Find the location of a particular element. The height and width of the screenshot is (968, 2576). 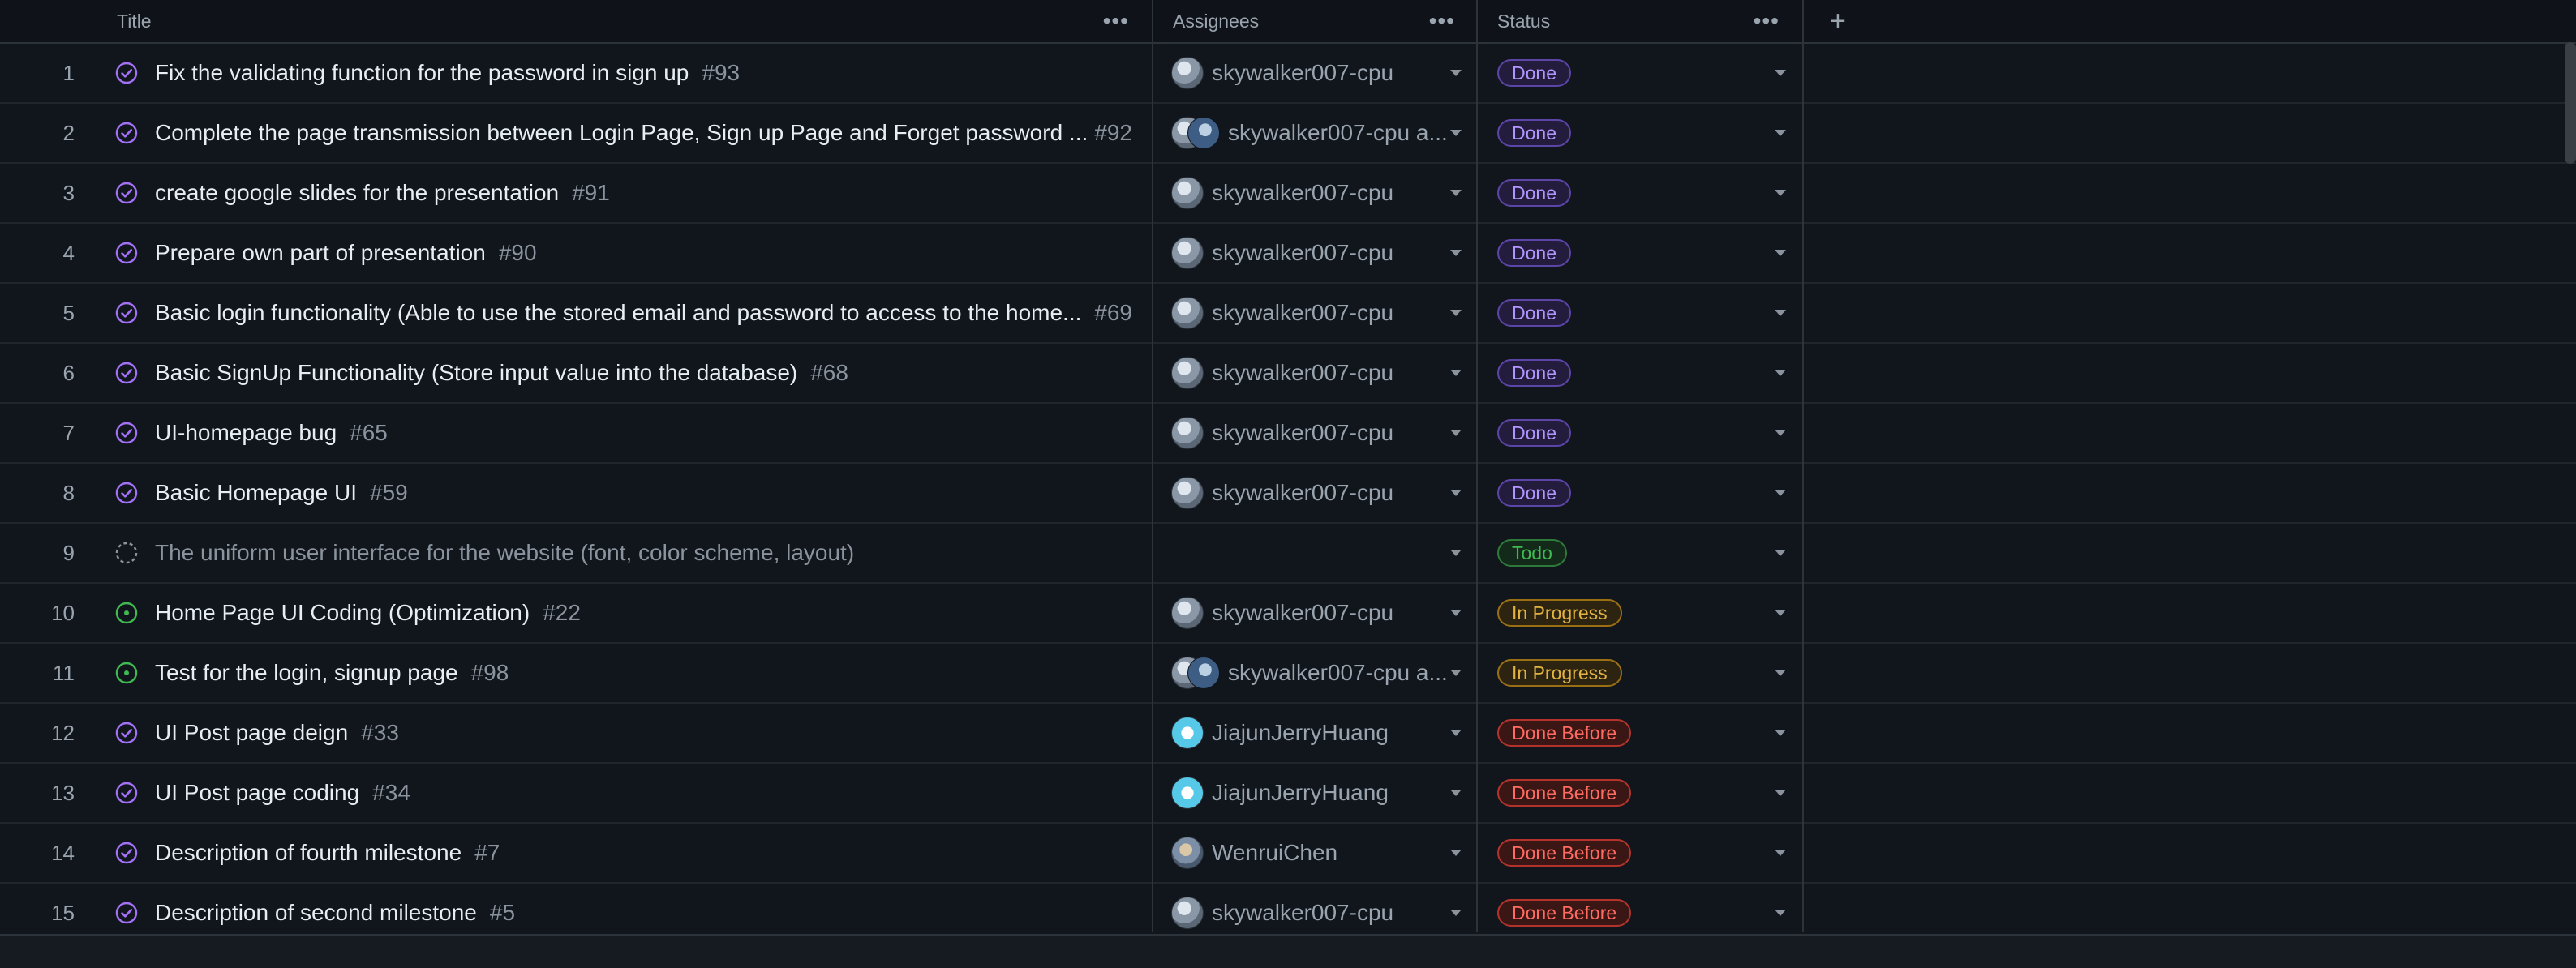

assignee-cell: WenruiChen is located at coordinates (1254, 853).